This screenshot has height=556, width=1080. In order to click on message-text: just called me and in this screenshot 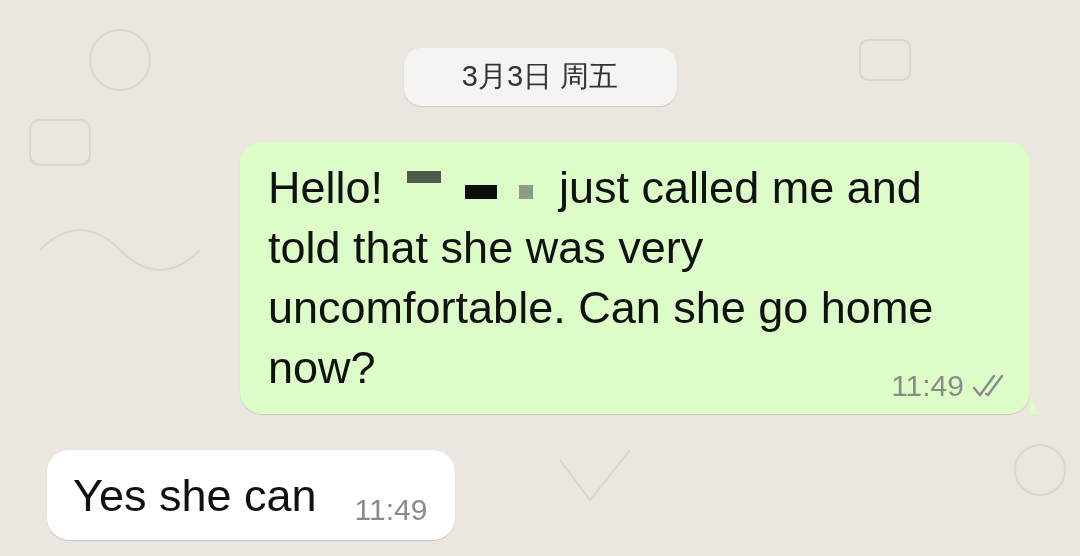, I will do `click(740, 188)`.